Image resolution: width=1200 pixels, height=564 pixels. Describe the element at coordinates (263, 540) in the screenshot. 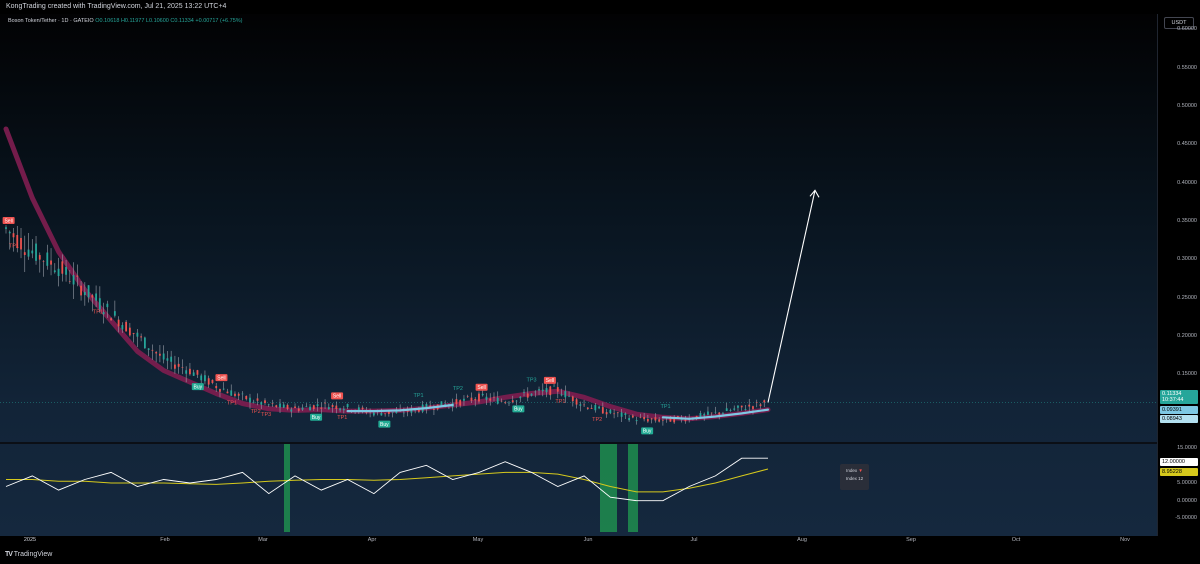

I see `time-tick: Mar` at that location.